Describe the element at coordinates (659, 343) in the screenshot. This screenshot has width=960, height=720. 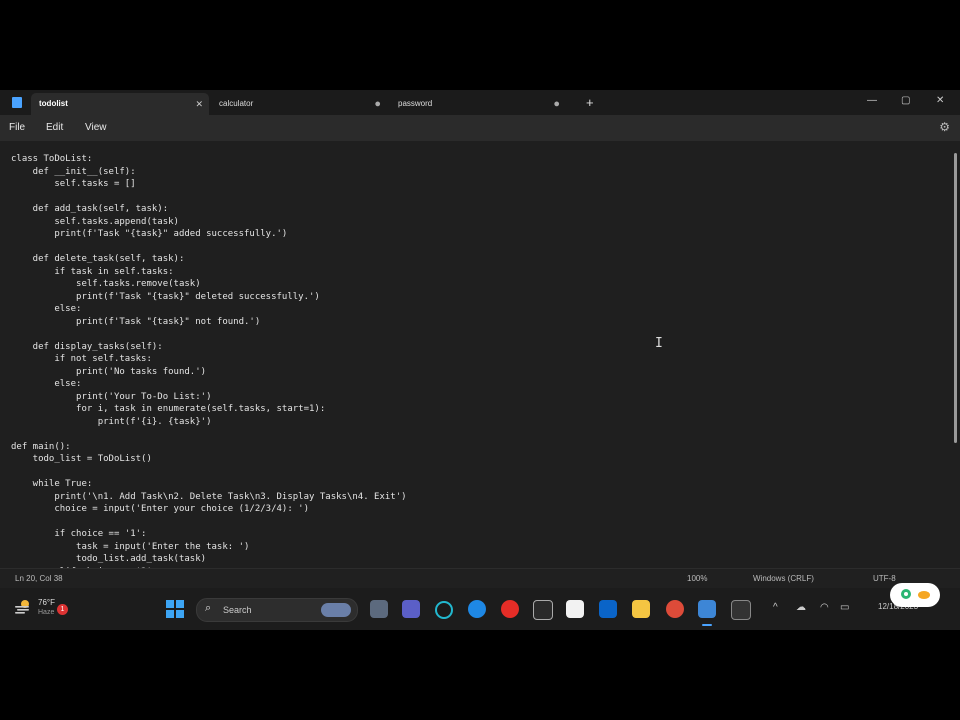
I see `text-cursor-icon: I` at that location.